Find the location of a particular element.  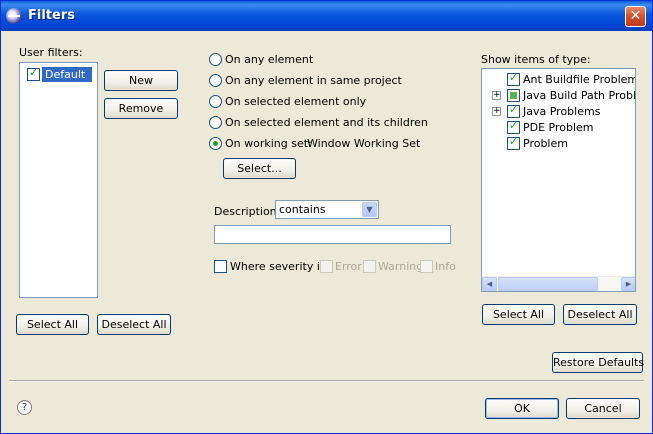

severity-error-label: Error is located at coordinates (348, 266).